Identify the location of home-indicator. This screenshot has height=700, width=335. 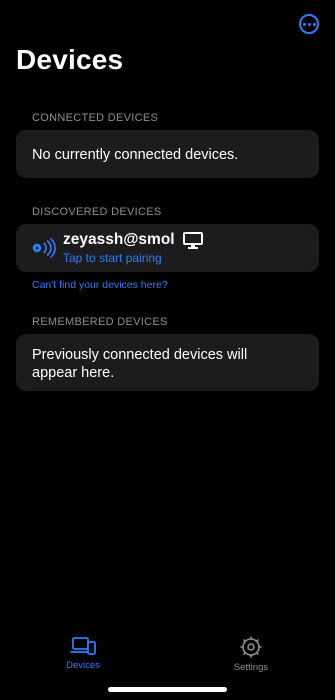
(167, 689).